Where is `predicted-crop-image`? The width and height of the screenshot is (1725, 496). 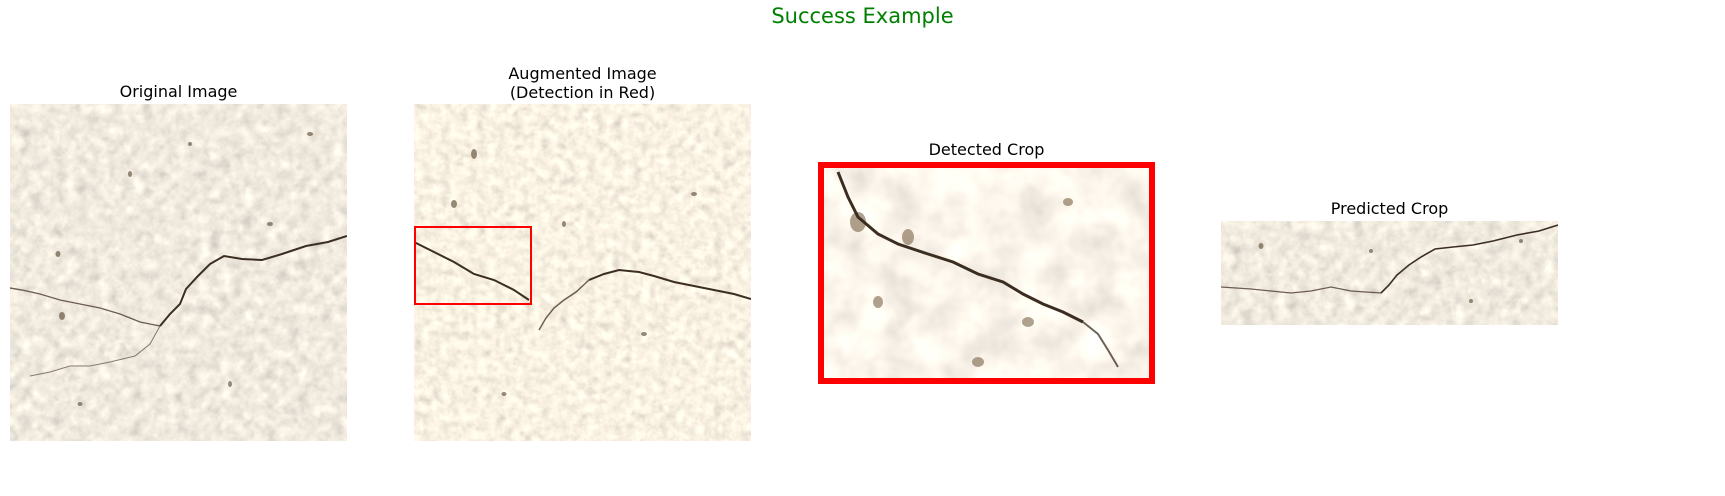
predicted-crop-image is located at coordinates (1389, 273).